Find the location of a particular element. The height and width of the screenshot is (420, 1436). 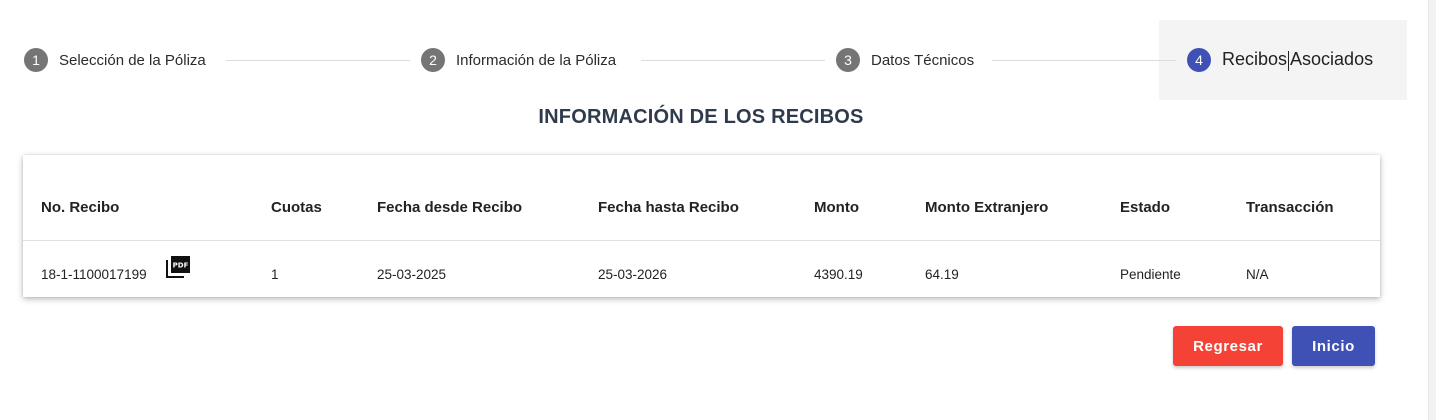

pdf-icon: PDF is located at coordinates (178, 267).